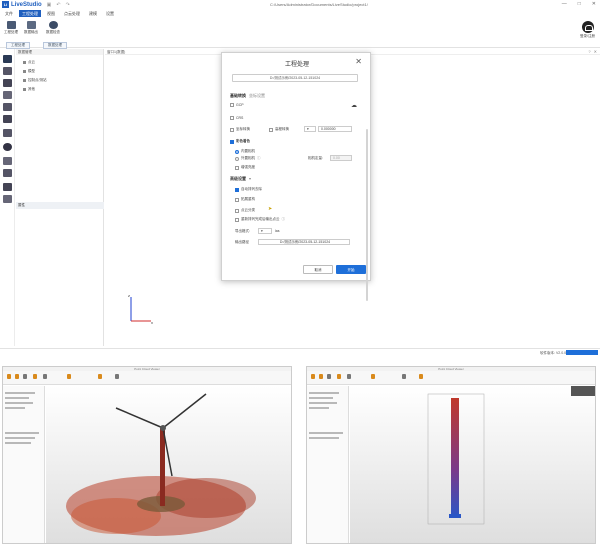 The image size is (600, 547). Describe the element at coordinates (354, 105) in the screenshot. I see `cloud-upload-icon: ☁` at that location.